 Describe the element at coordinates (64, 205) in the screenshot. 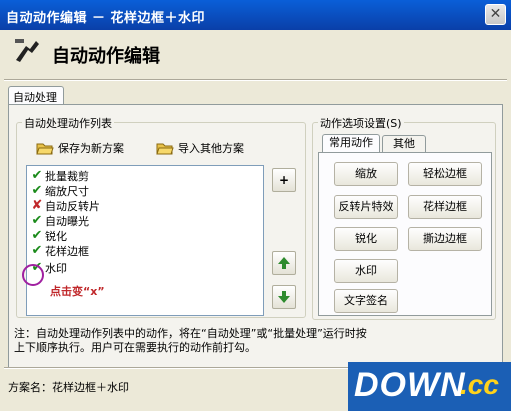

I see `list-item: ✘ 自动反转片` at that location.